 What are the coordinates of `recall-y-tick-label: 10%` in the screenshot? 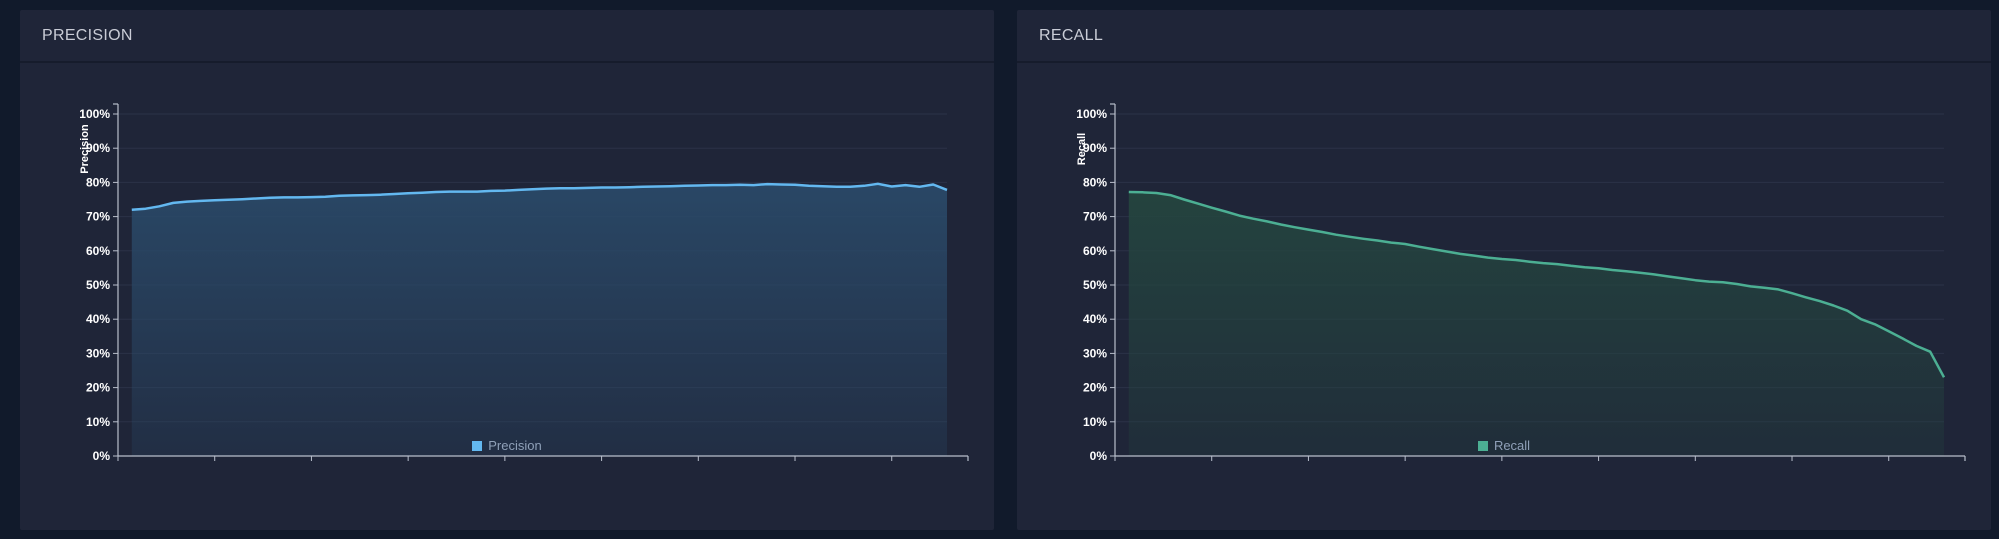 It's located at (1095, 422).